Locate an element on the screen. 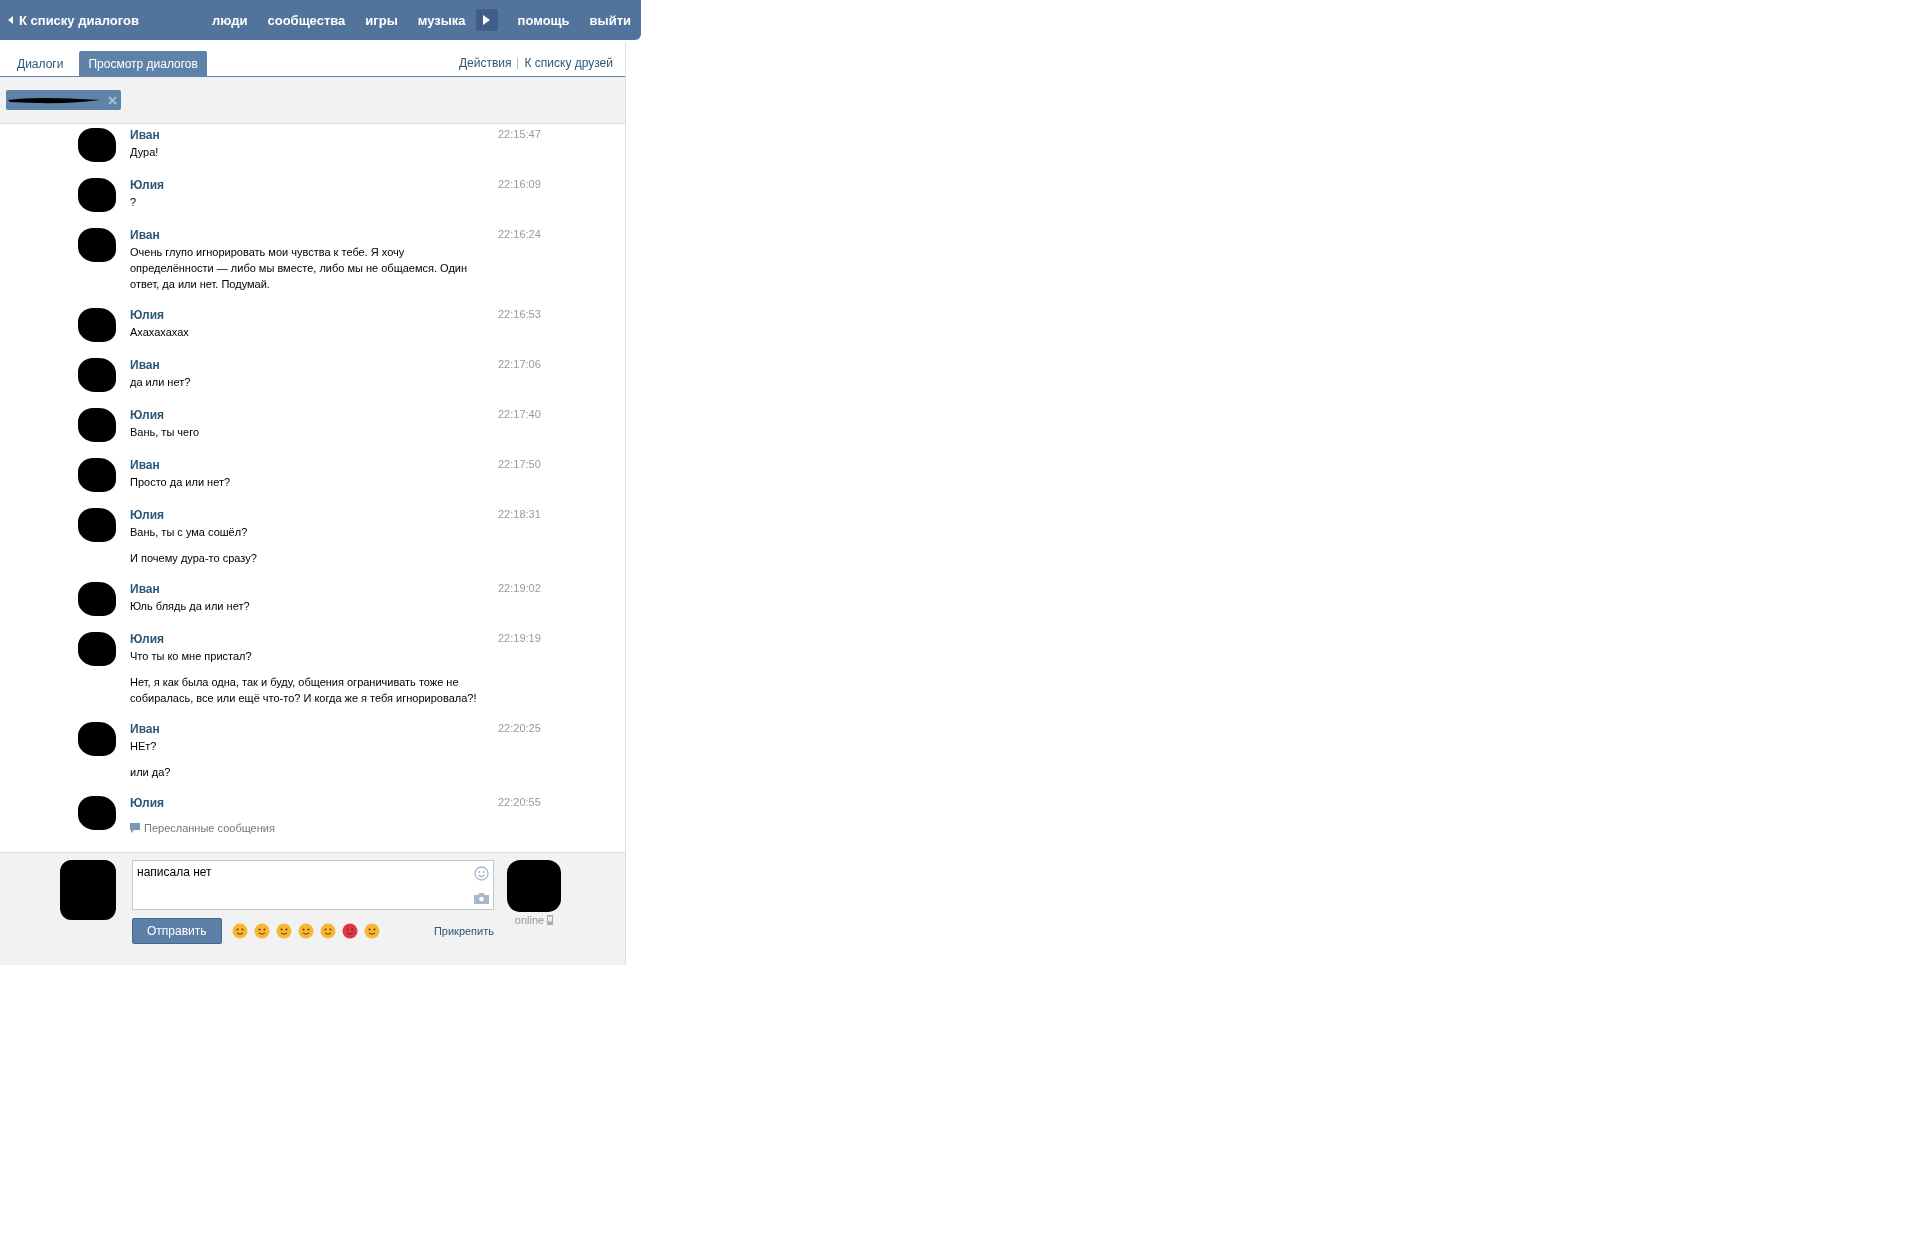  nav-link: люди is located at coordinates (230, 20).